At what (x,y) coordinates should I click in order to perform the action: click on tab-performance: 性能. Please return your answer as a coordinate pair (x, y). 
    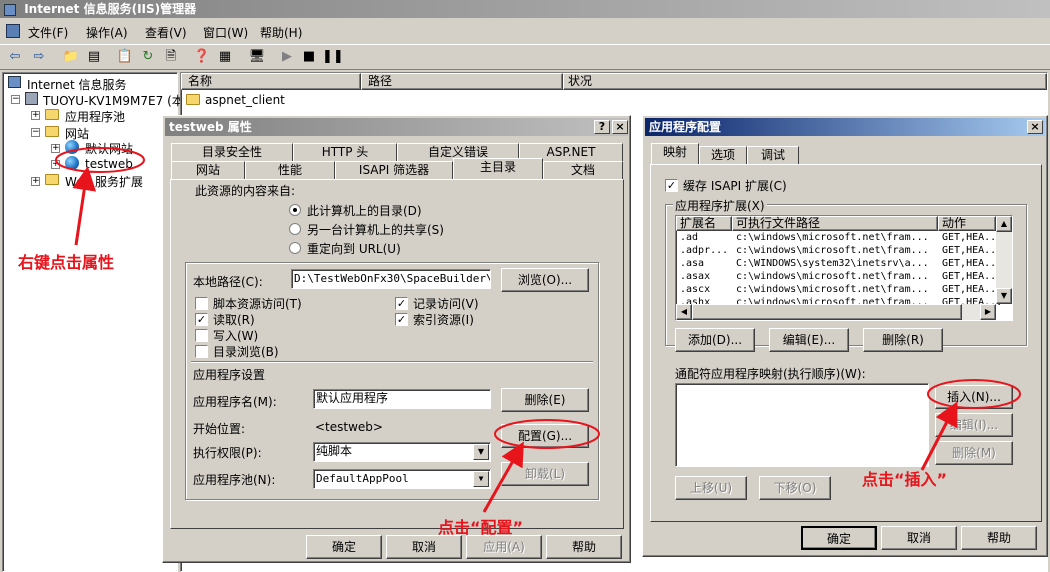
    Looking at the image, I should click on (290, 170).